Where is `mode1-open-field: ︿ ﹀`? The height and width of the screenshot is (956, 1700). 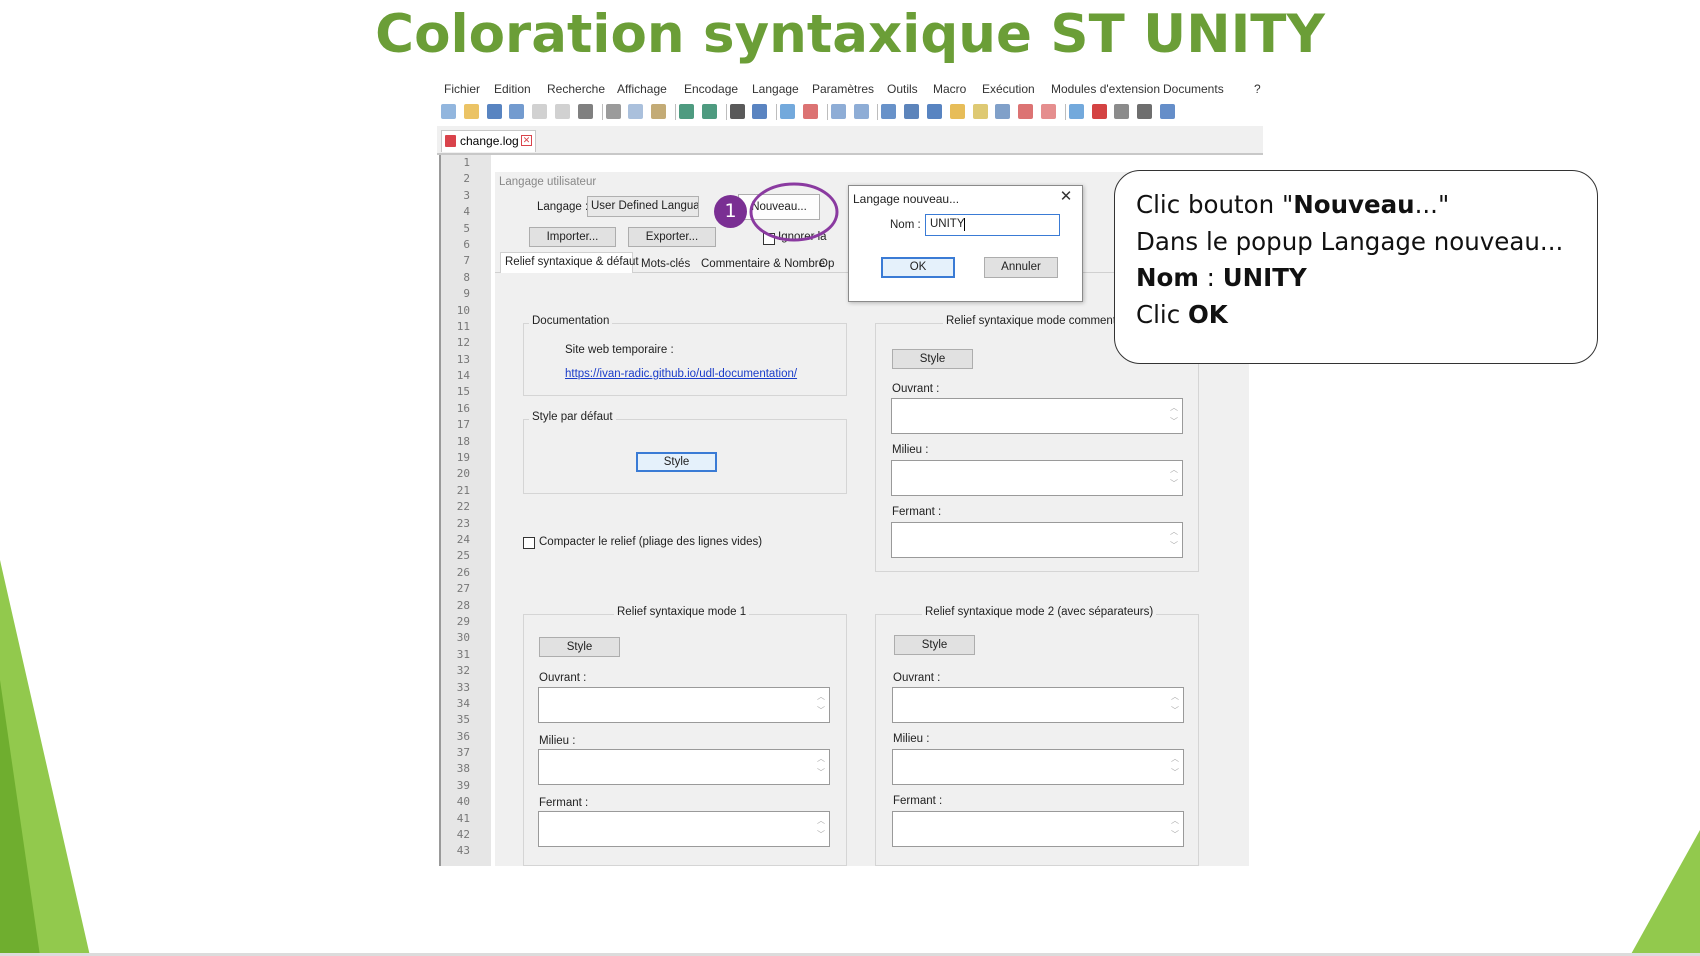 mode1-open-field: ︿ ﹀ is located at coordinates (684, 705).